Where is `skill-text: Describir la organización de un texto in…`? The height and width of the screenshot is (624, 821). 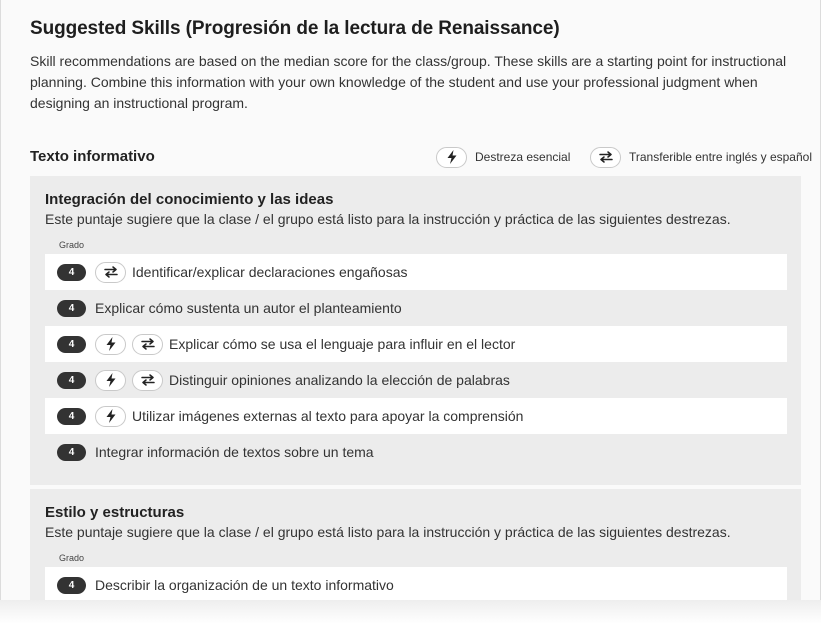 skill-text: Describir la organización de un texto in… is located at coordinates (244, 585).